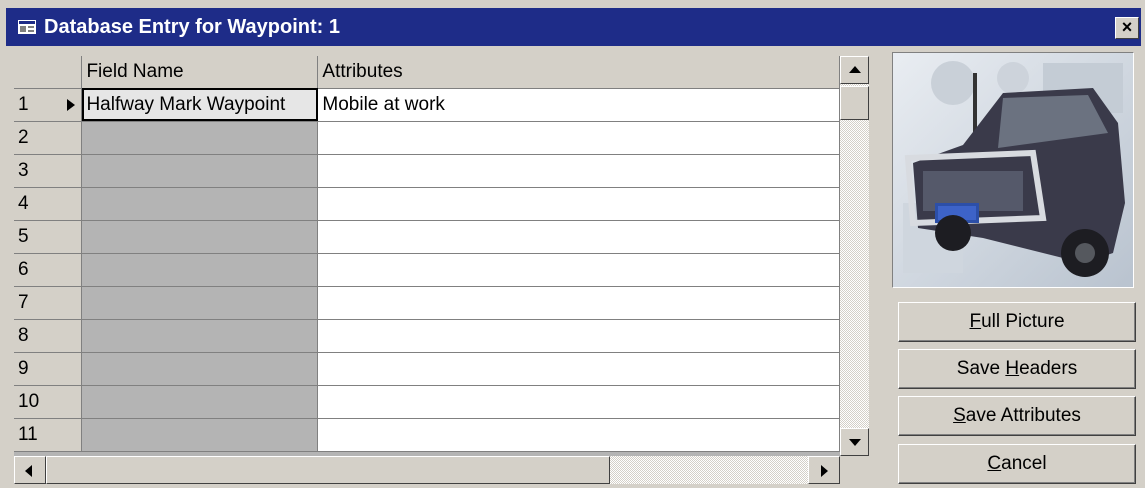 Image resolution: width=1145 pixels, height=488 pixels. What do you see at coordinates (23, 236) in the screenshot?
I see `row-number: 5` at bounding box center [23, 236].